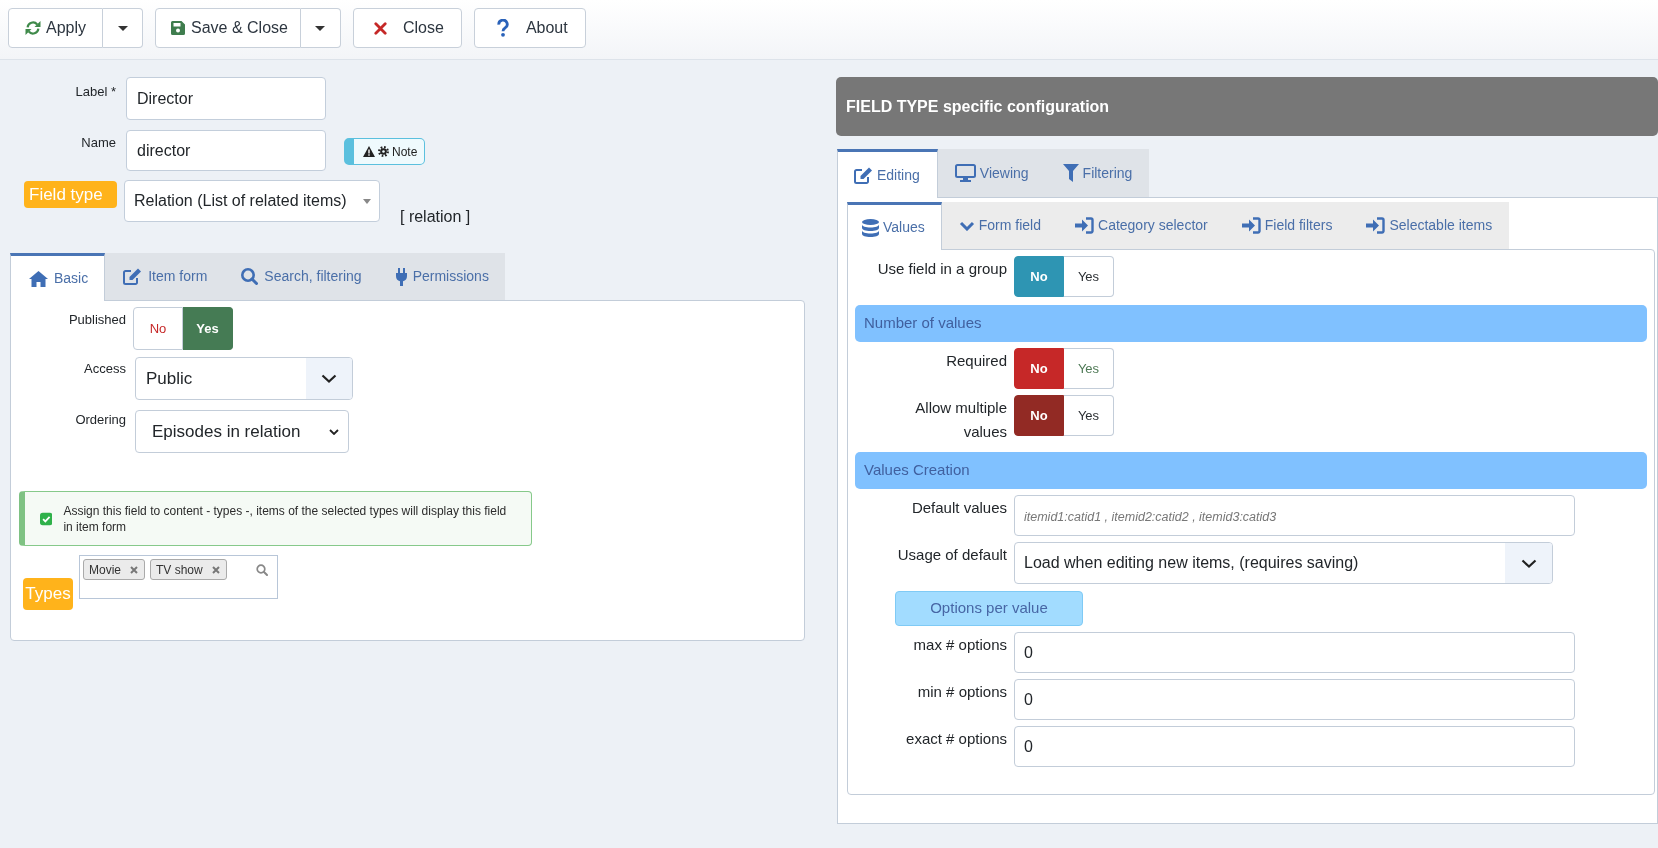 Image resolution: width=1658 pixels, height=848 pixels. Describe the element at coordinates (97, 320) in the screenshot. I see `field-label: Published` at that location.